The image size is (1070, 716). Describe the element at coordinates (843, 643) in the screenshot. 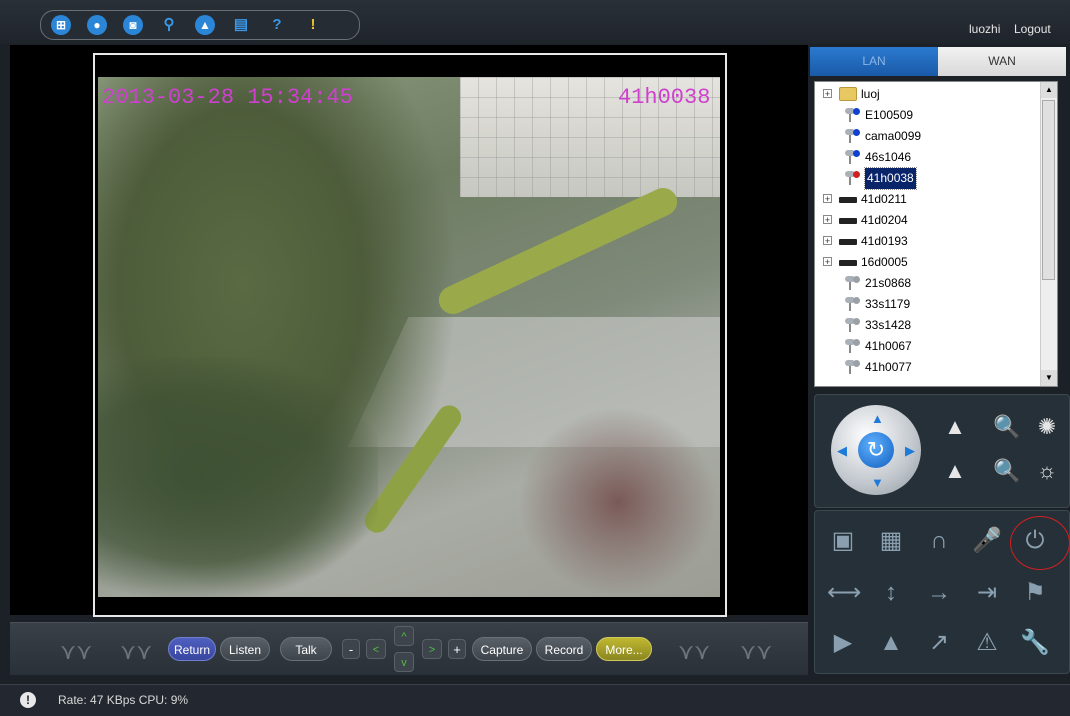

I see `flip-horizontal-icon: ▶` at that location.